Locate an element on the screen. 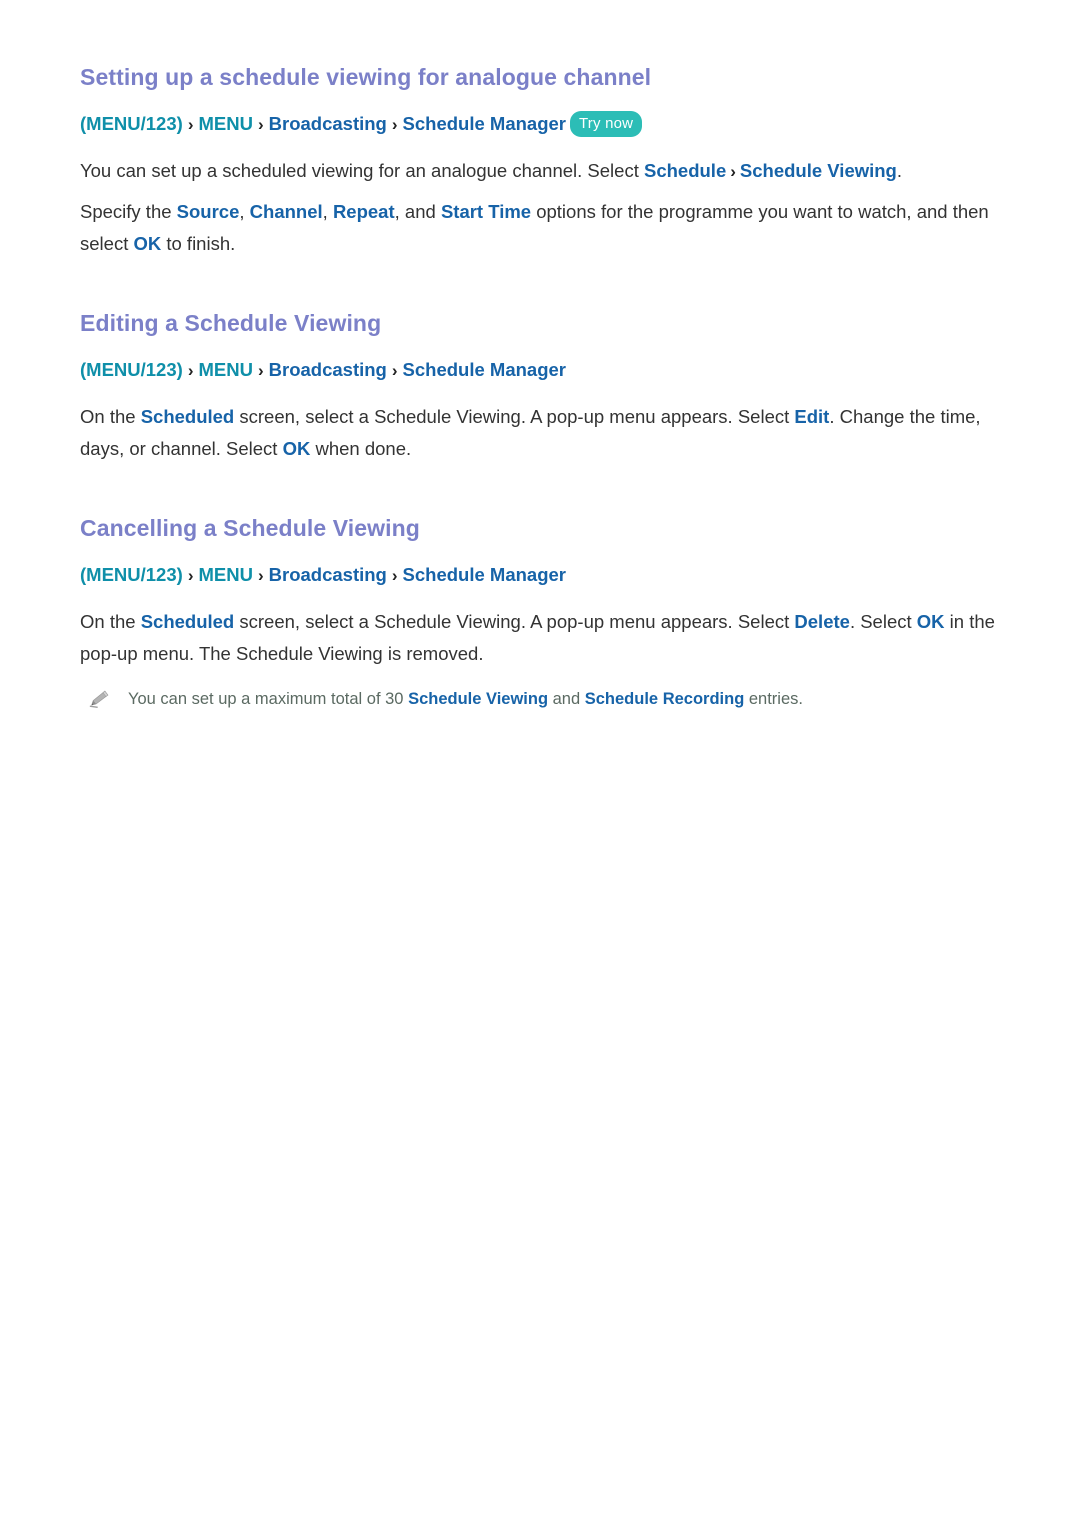 The image size is (1080, 1527). text-run: entries. is located at coordinates (773, 699).